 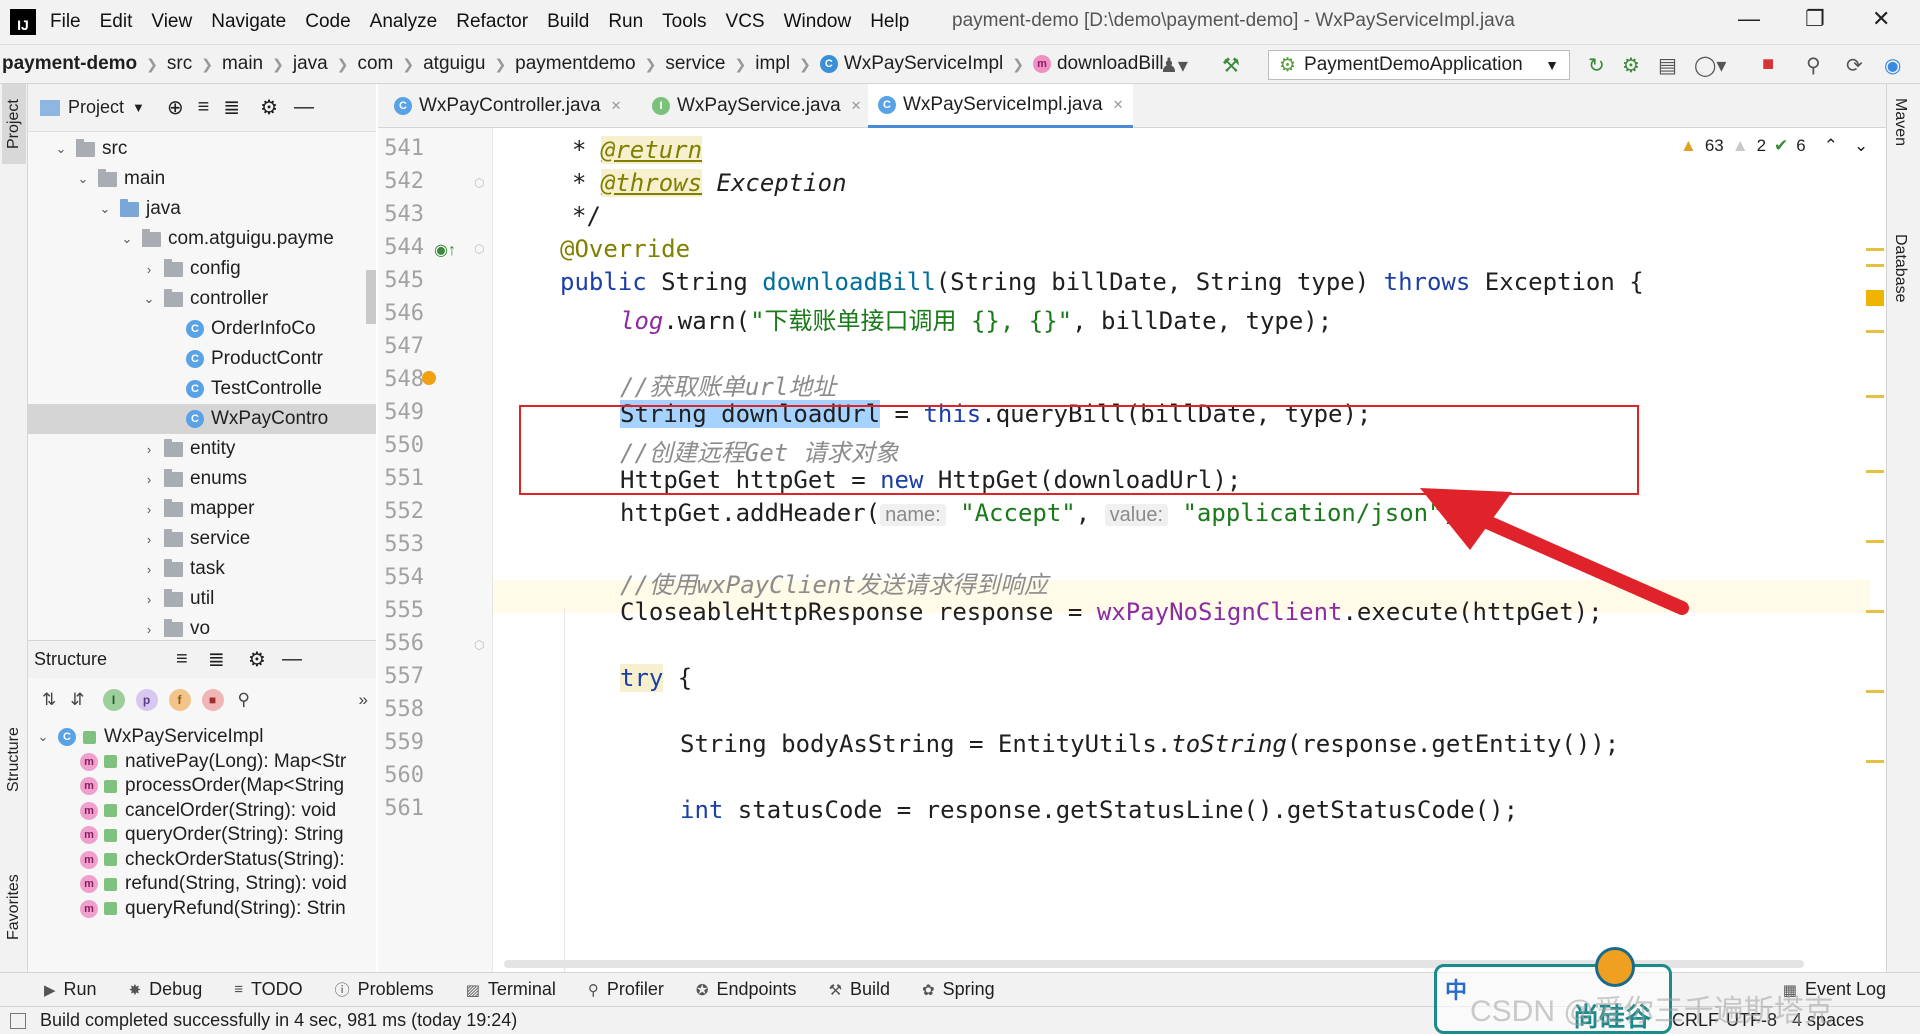 I want to click on stop-icon: ■, so click(x=1768, y=64).